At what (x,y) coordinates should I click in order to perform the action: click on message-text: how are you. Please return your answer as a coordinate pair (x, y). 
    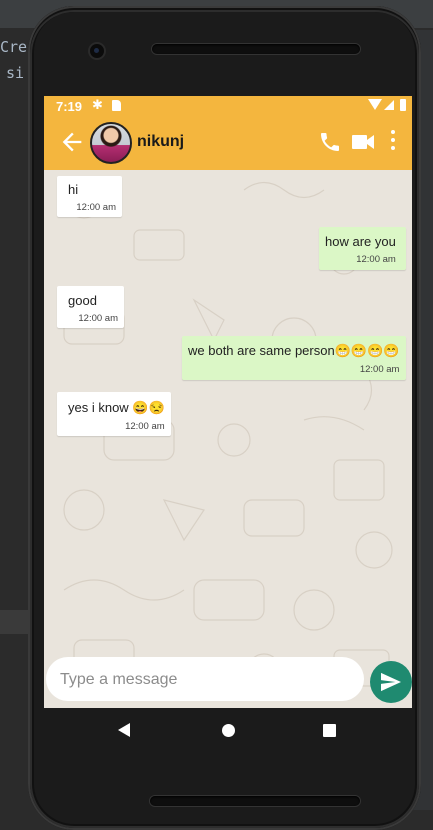
    Looking at the image, I should click on (360, 241).